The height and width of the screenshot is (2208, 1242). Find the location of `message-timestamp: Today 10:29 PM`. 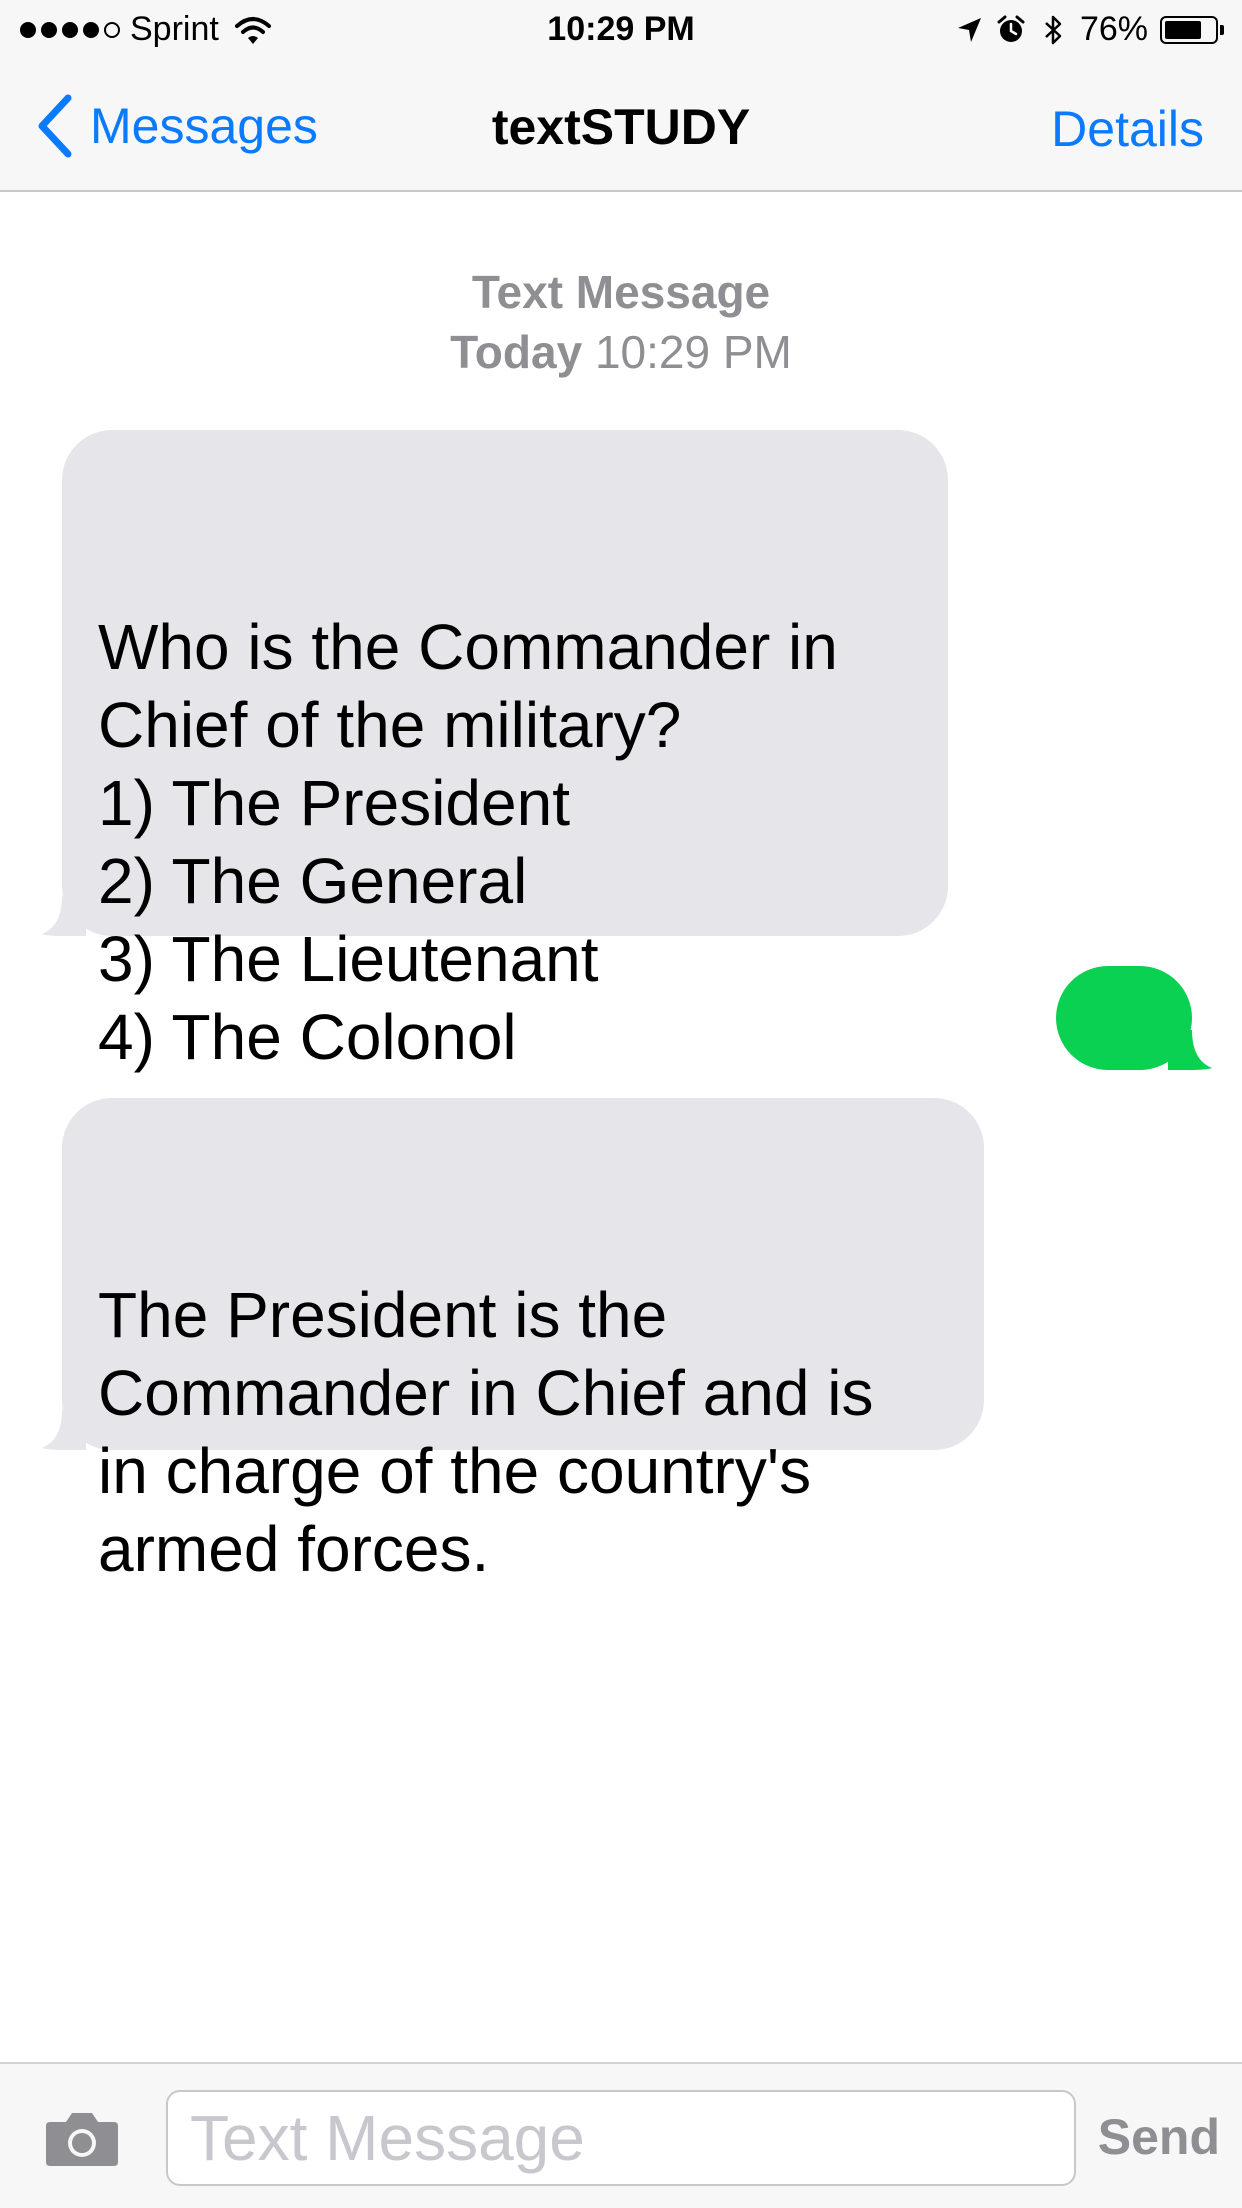

message-timestamp: Today 10:29 PM is located at coordinates (621, 352).